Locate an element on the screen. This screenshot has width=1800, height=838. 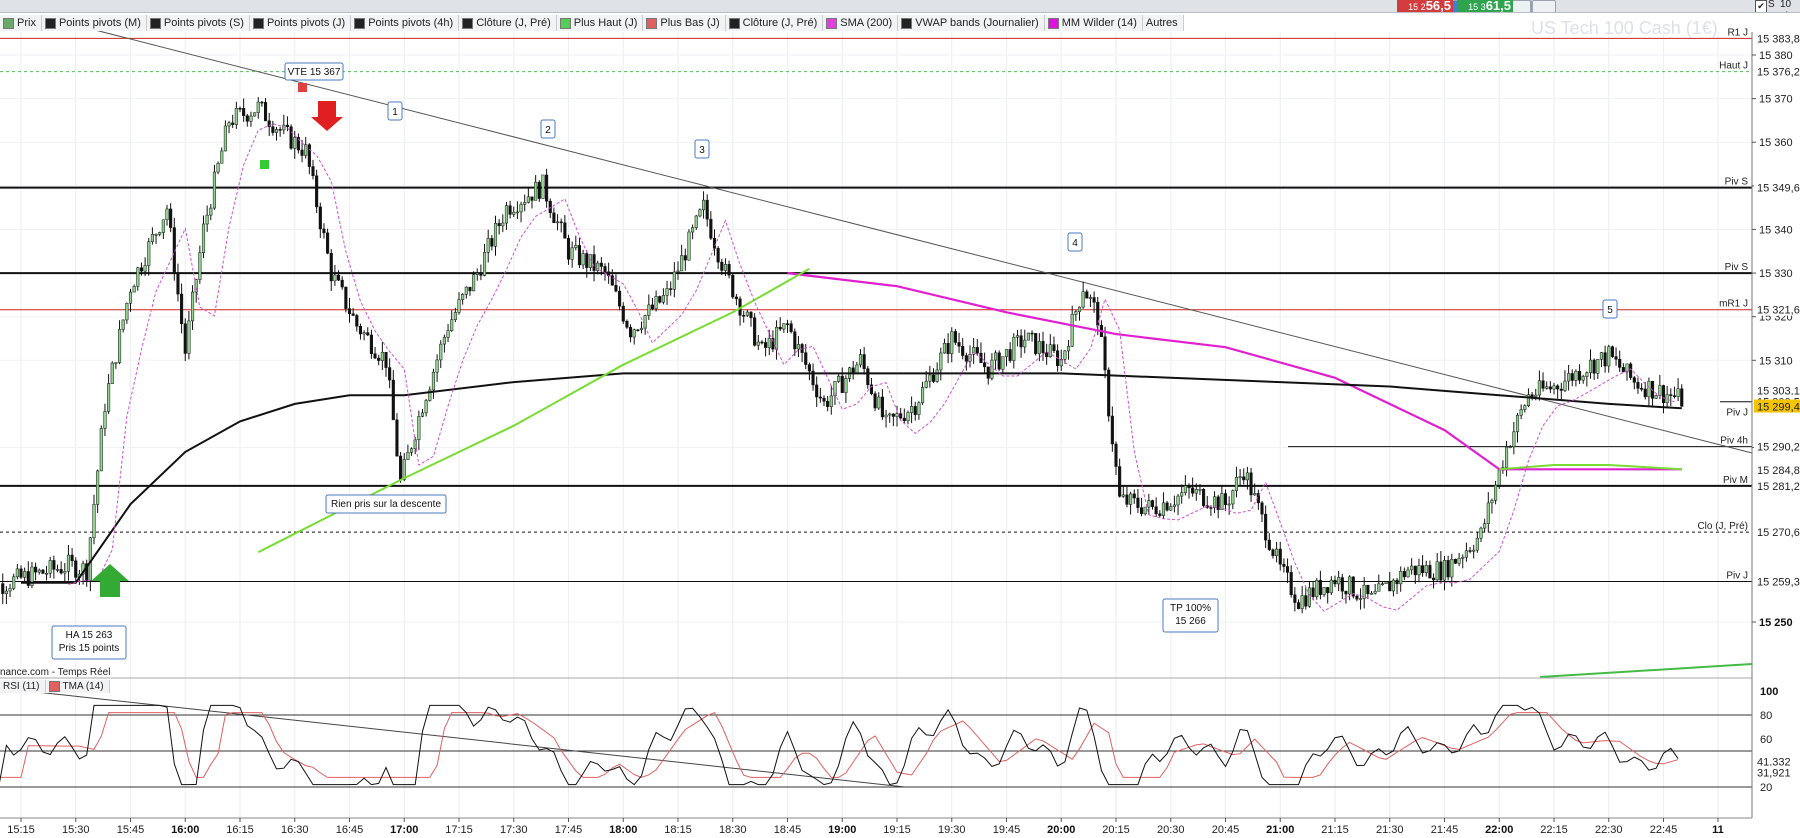
legend-label: Points pivots (S) is located at coordinates (203, 23).